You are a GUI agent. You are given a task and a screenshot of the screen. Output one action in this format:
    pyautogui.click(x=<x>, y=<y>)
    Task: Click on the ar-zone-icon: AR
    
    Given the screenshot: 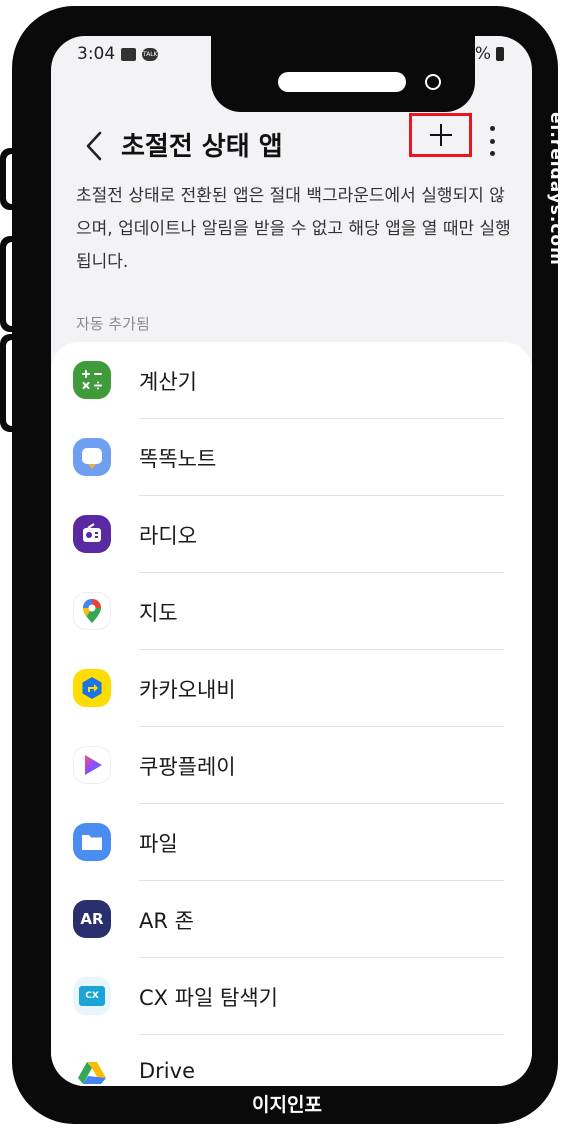 What is the action you would take?
    pyautogui.click(x=92, y=919)
    